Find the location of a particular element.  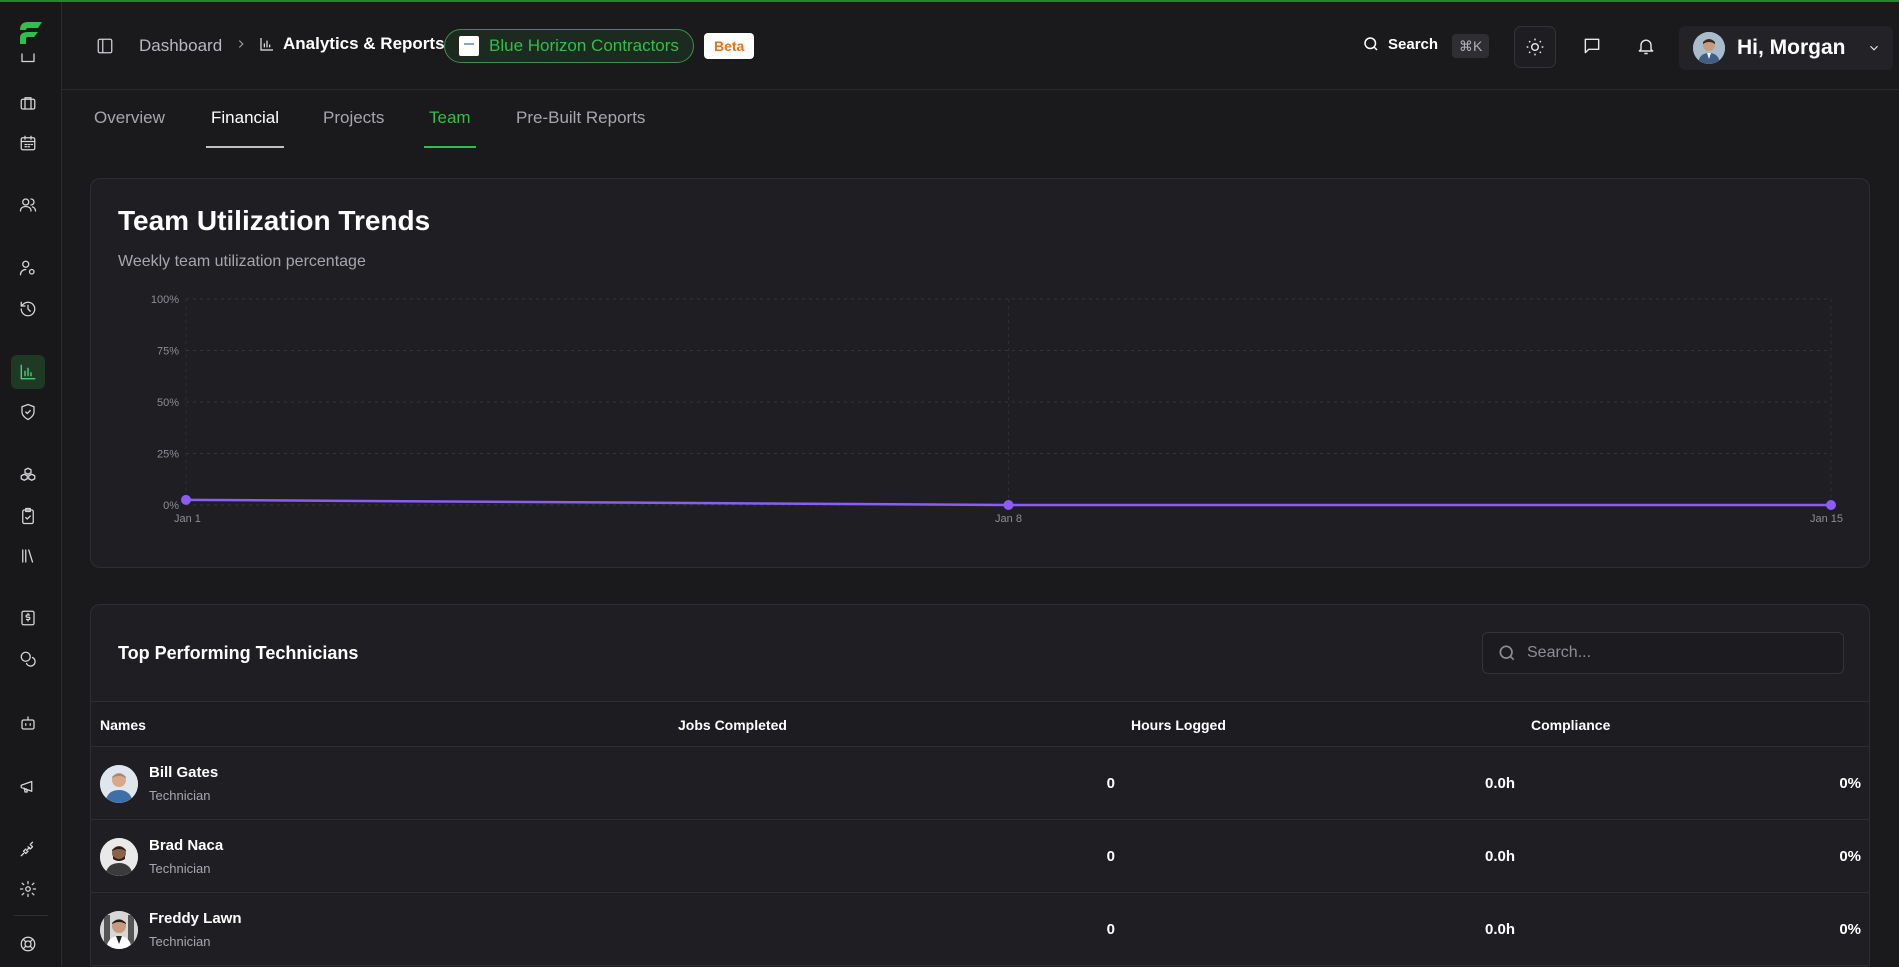

technician-name: Bill Gates is located at coordinates (184, 772).